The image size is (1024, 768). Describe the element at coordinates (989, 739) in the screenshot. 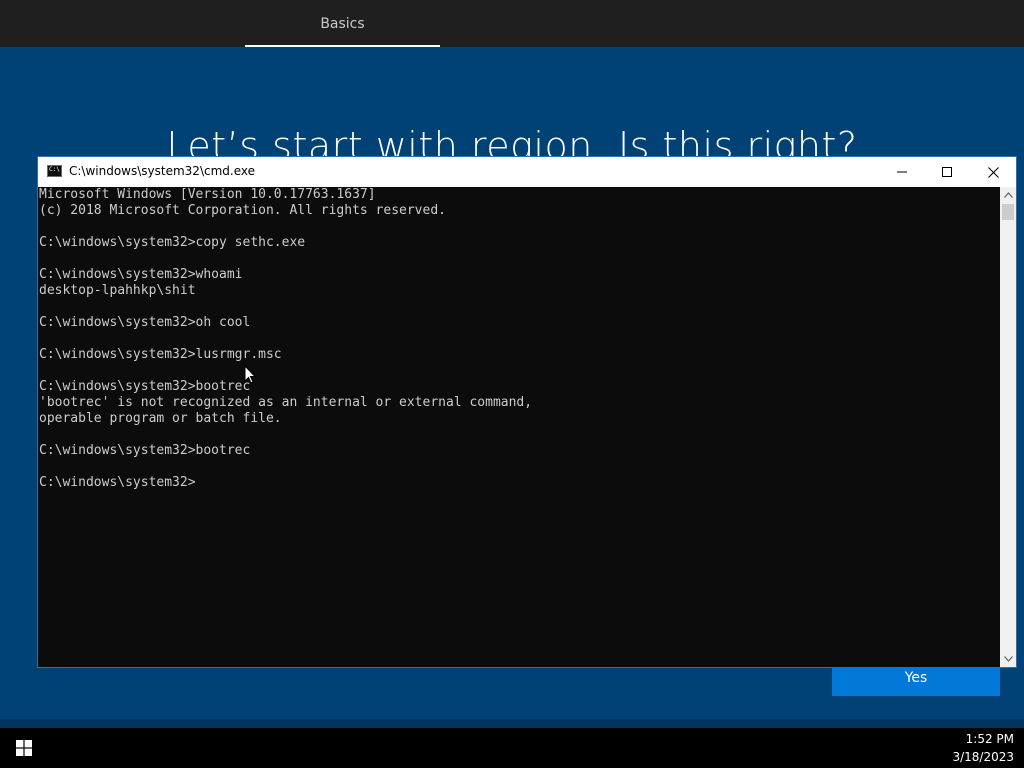

I see `clock-time: 1:52 PM` at that location.